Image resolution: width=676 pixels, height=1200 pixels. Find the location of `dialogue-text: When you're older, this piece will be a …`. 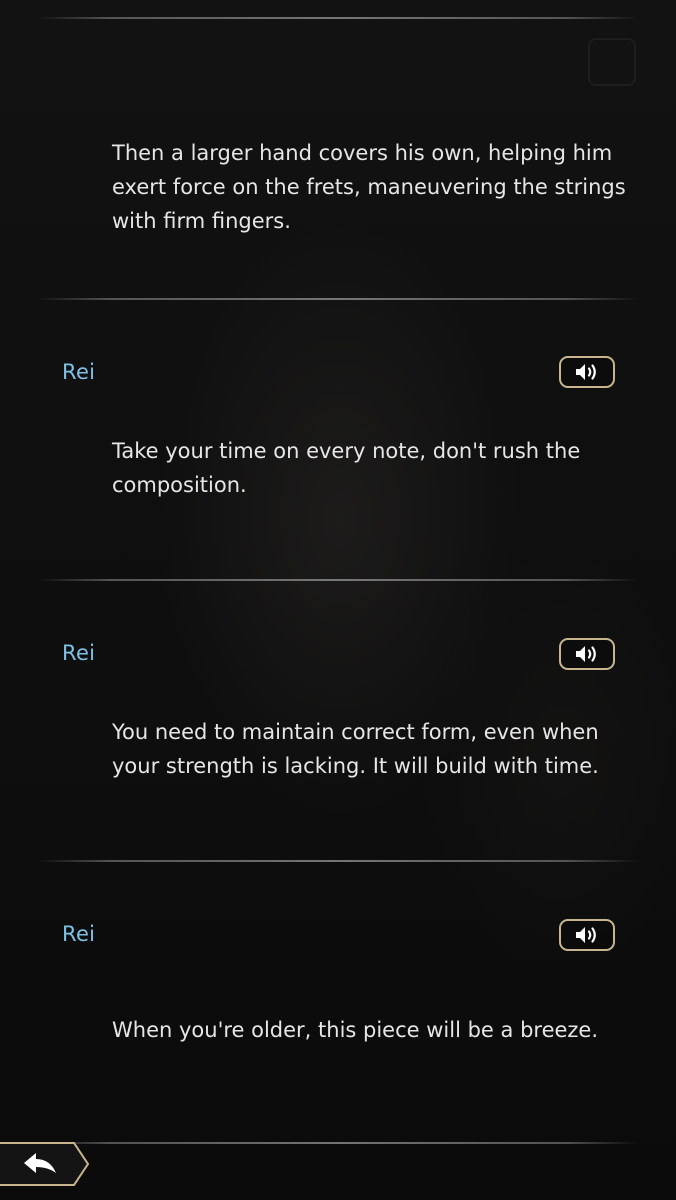

dialogue-text: When you're older, this piece will be a … is located at coordinates (355, 1030).